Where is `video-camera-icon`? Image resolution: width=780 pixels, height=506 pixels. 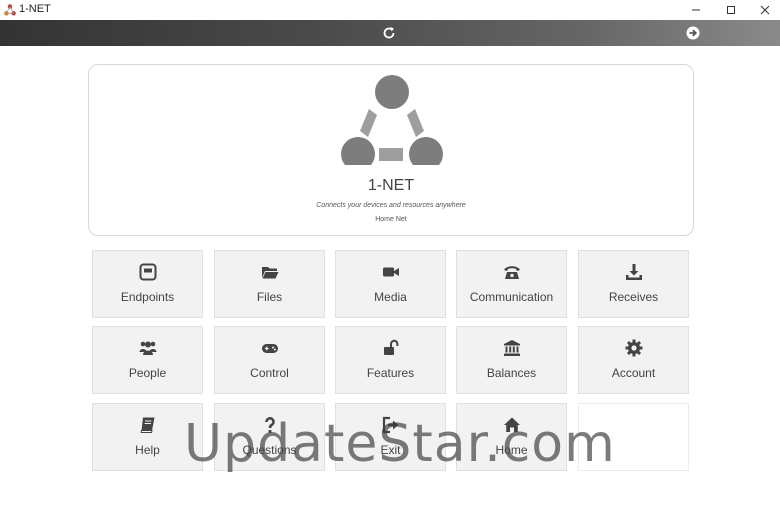
video-camera-icon is located at coordinates (391, 272).